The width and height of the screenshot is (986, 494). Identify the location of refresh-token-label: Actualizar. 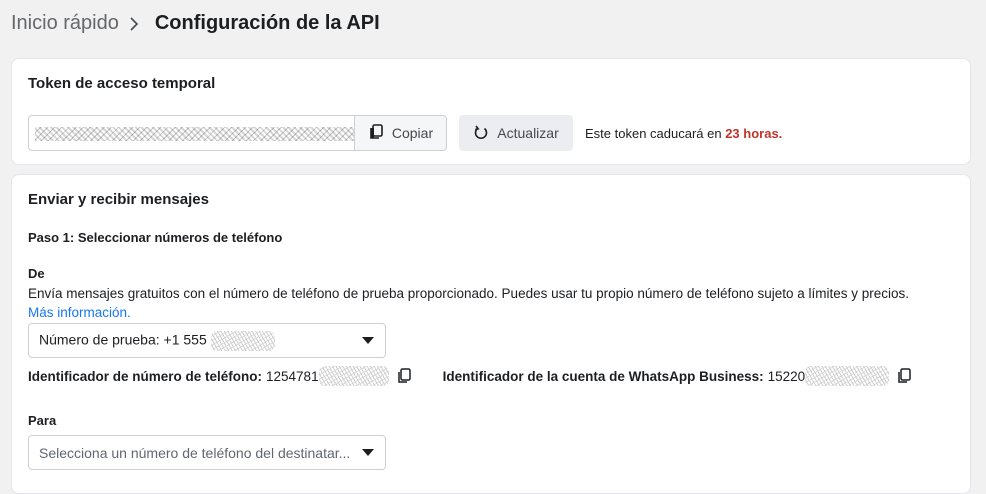
(528, 133).